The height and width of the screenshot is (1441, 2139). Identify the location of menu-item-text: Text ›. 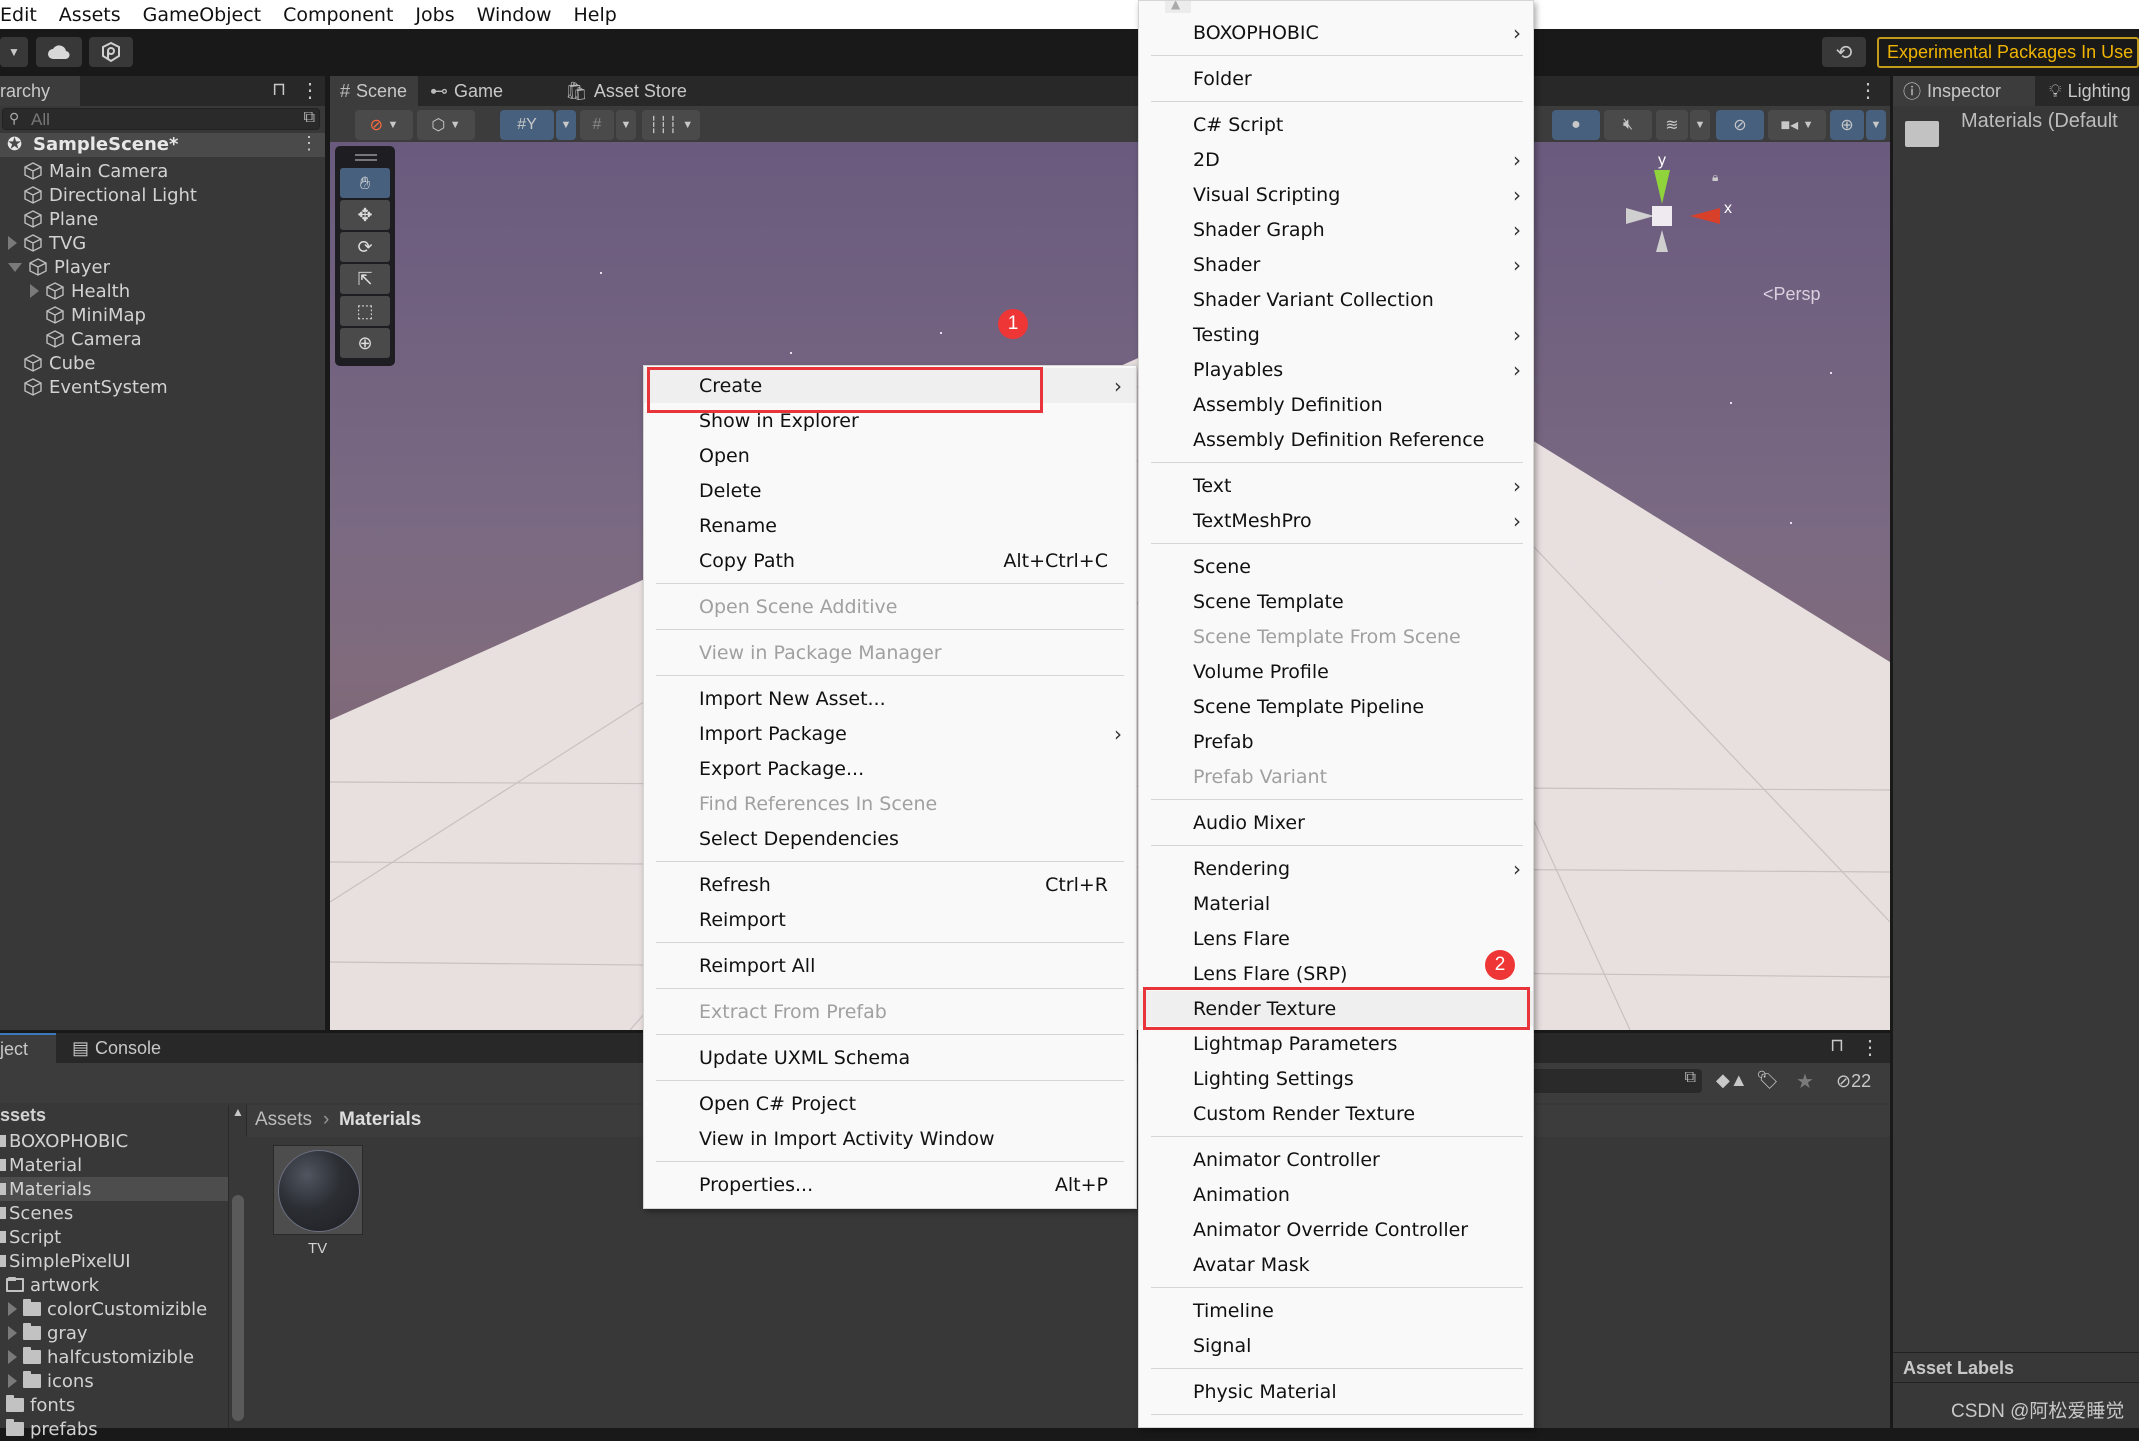
(1336, 485).